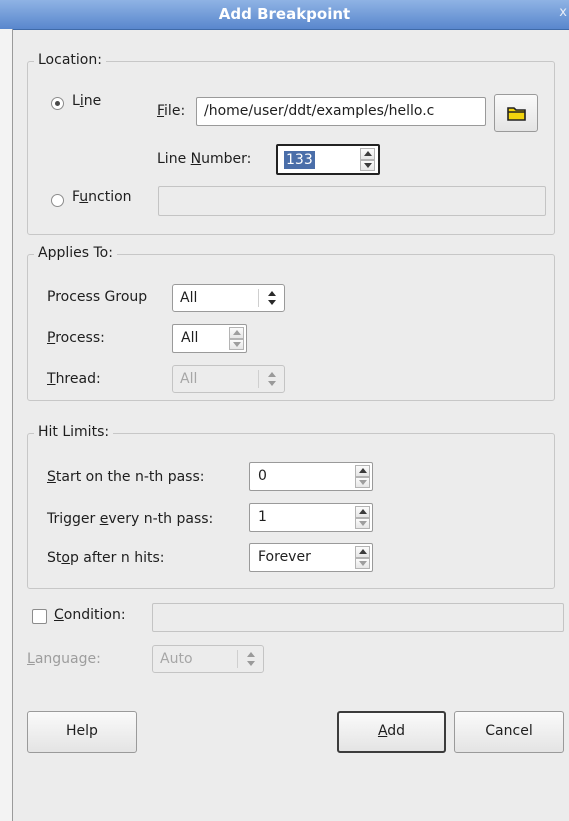  Describe the element at coordinates (208, 659) in the screenshot. I see `language-combobox: Auto` at that location.